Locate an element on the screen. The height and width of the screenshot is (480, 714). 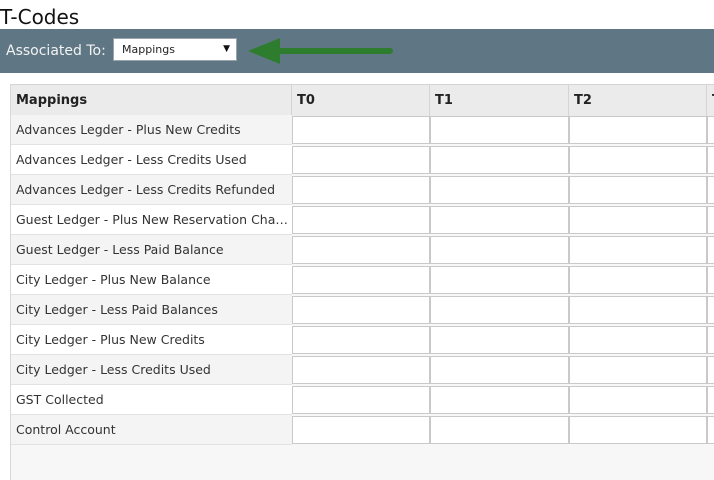
table-row: GST Collected is located at coordinates (362, 400).